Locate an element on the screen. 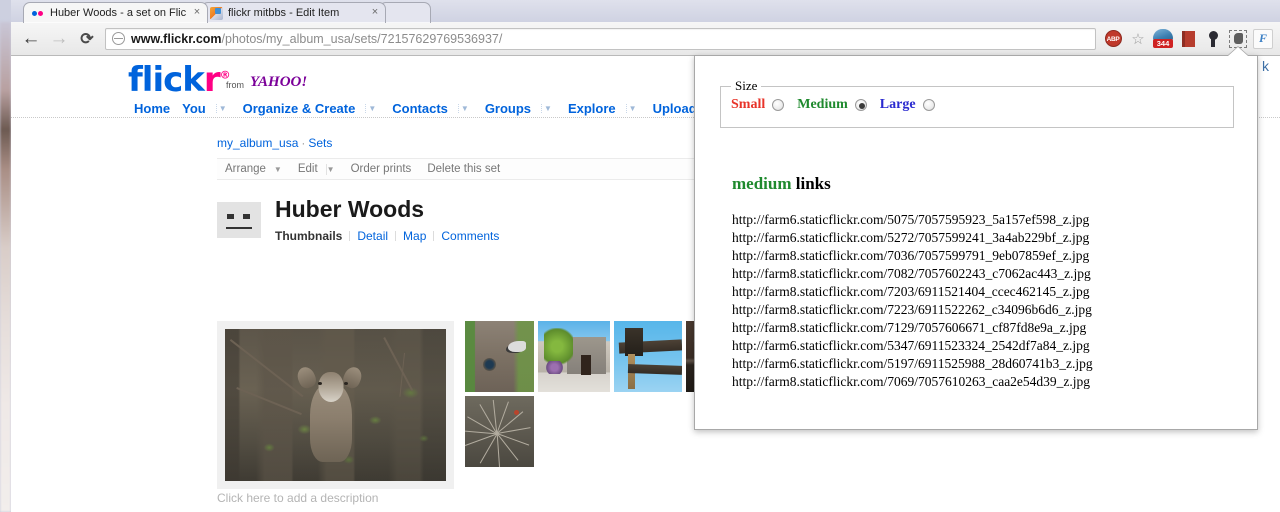  flickr-helper-icon: F is located at coordinates (1263, 39).